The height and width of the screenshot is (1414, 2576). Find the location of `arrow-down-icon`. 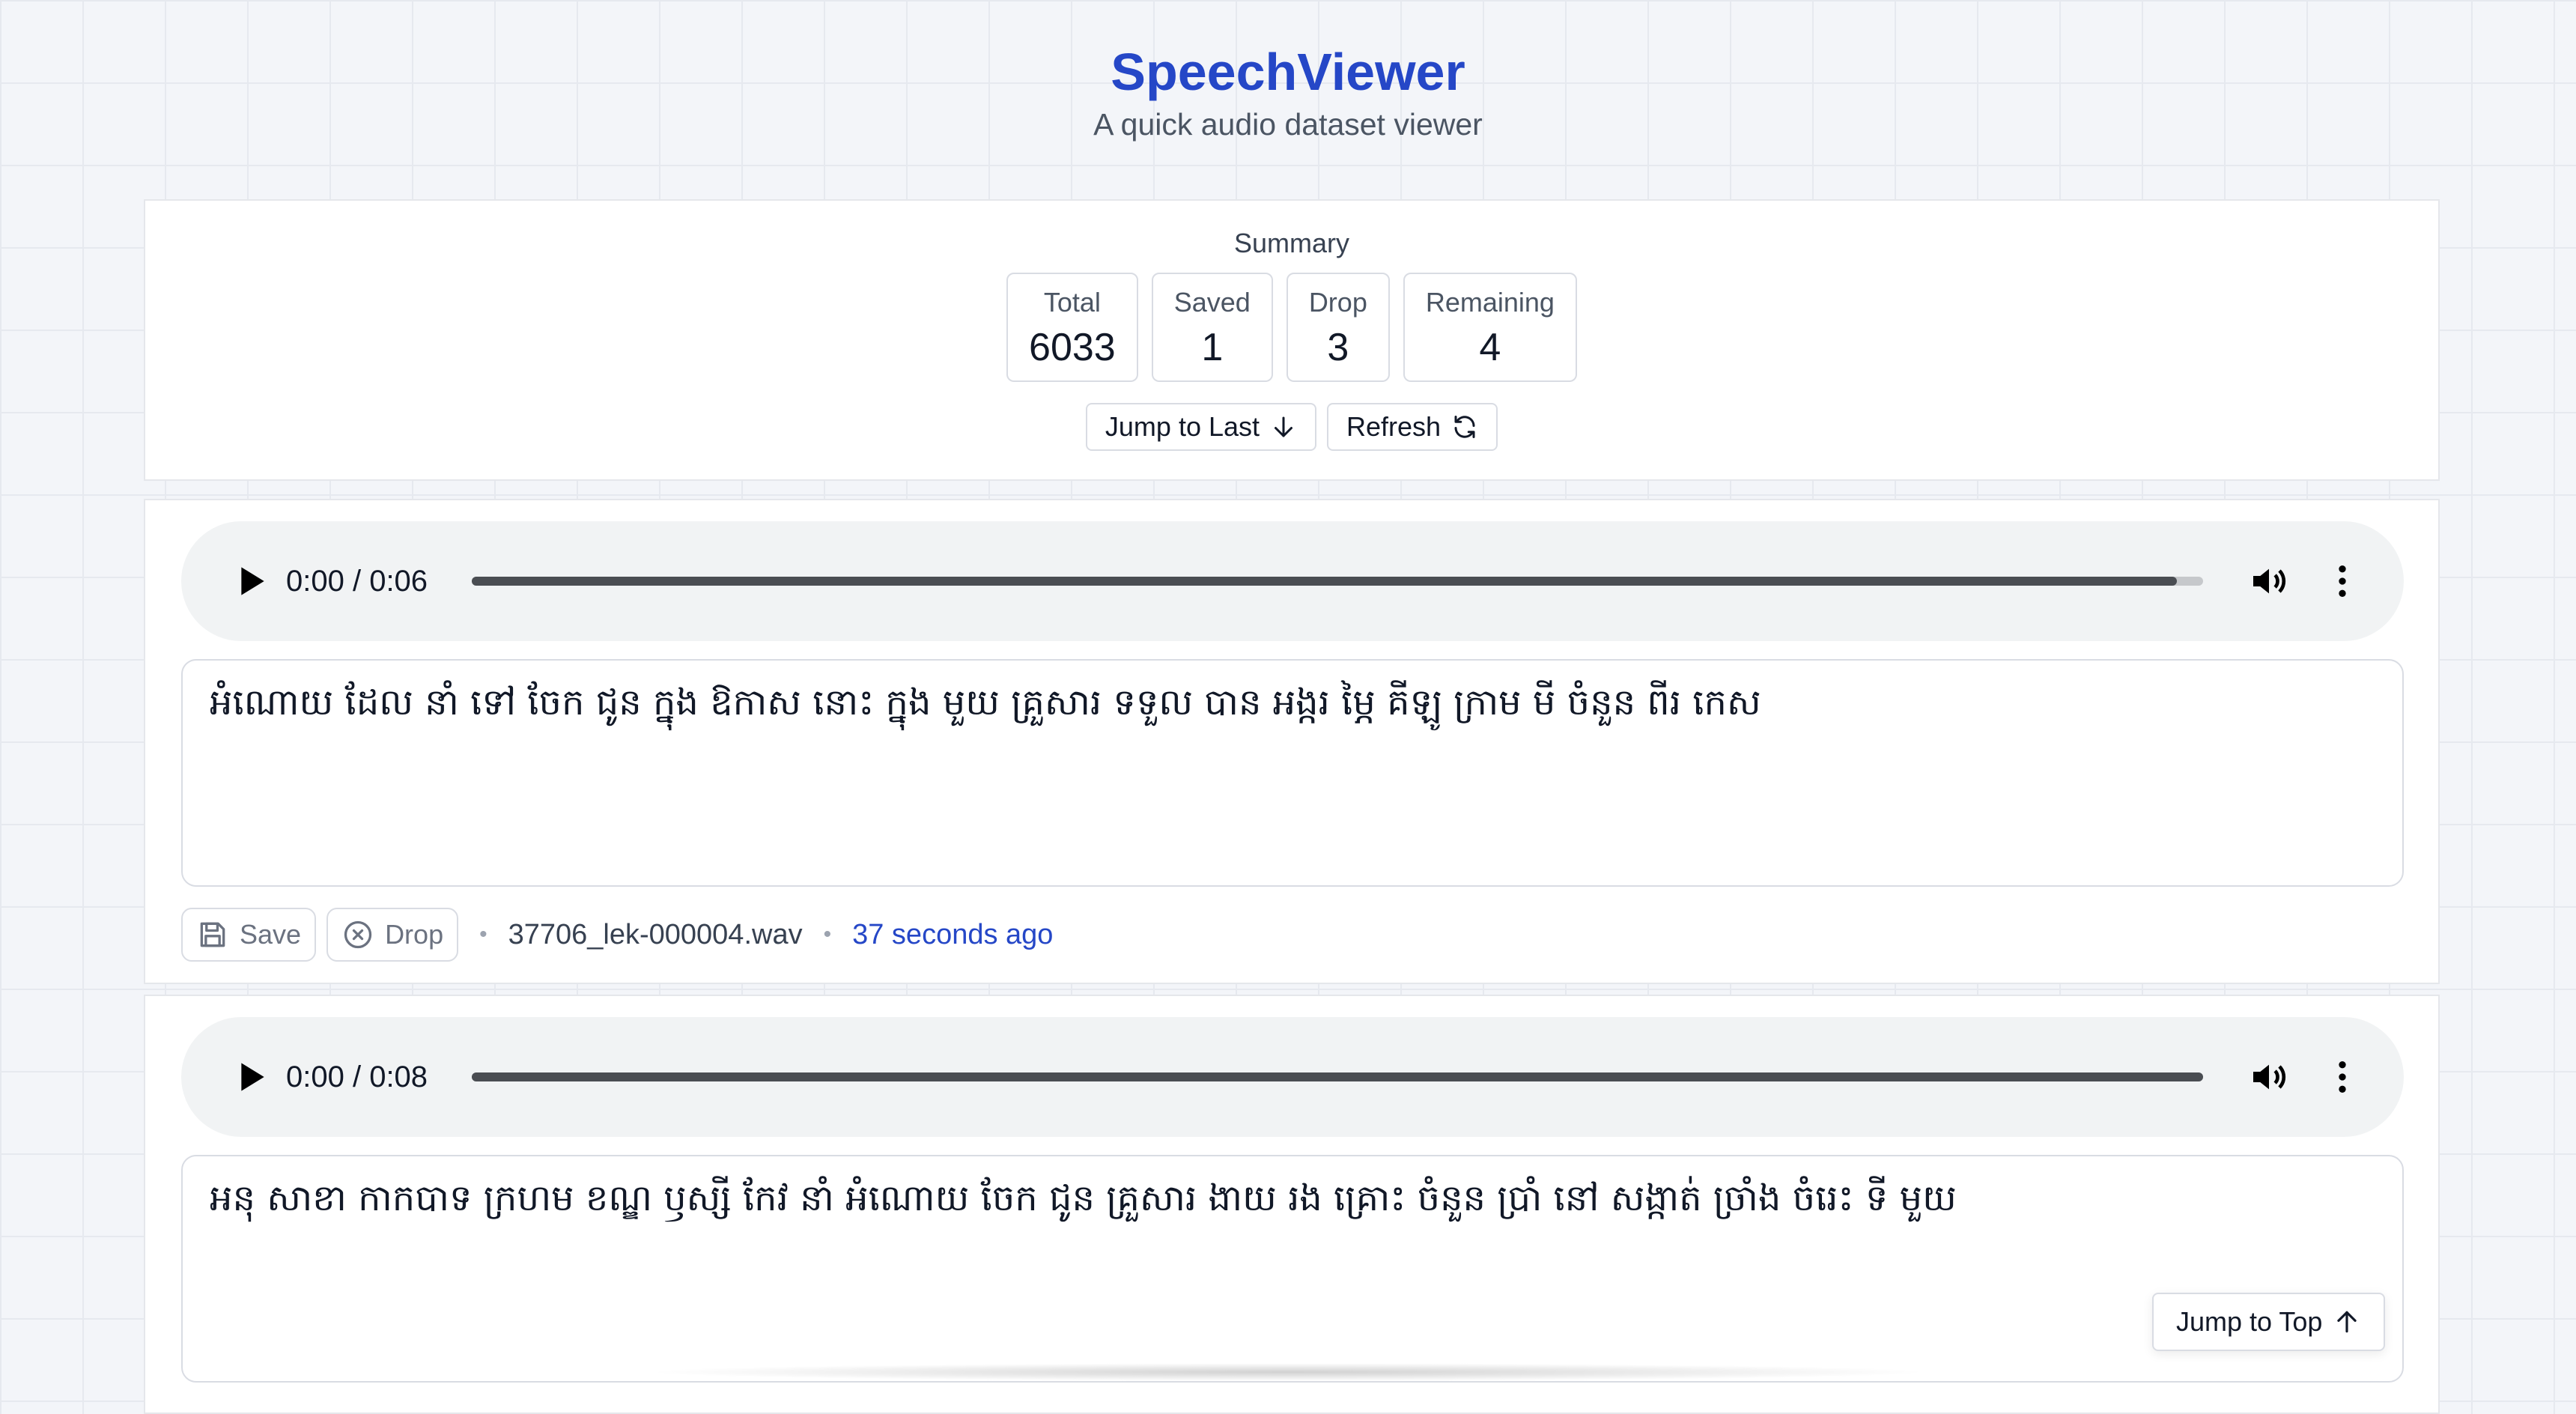

arrow-down-icon is located at coordinates (1284, 426).